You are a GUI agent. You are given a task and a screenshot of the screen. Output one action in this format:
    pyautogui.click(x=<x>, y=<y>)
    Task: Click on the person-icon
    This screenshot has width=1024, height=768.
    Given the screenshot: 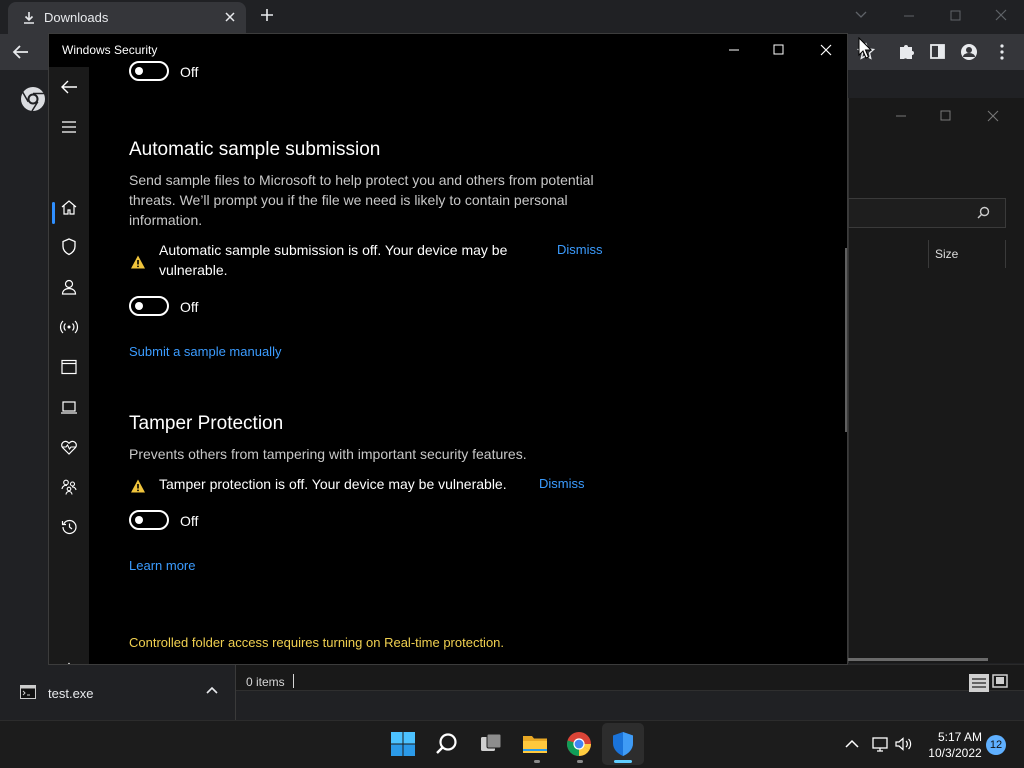 What is the action you would take?
    pyautogui.click(x=69, y=287)
    